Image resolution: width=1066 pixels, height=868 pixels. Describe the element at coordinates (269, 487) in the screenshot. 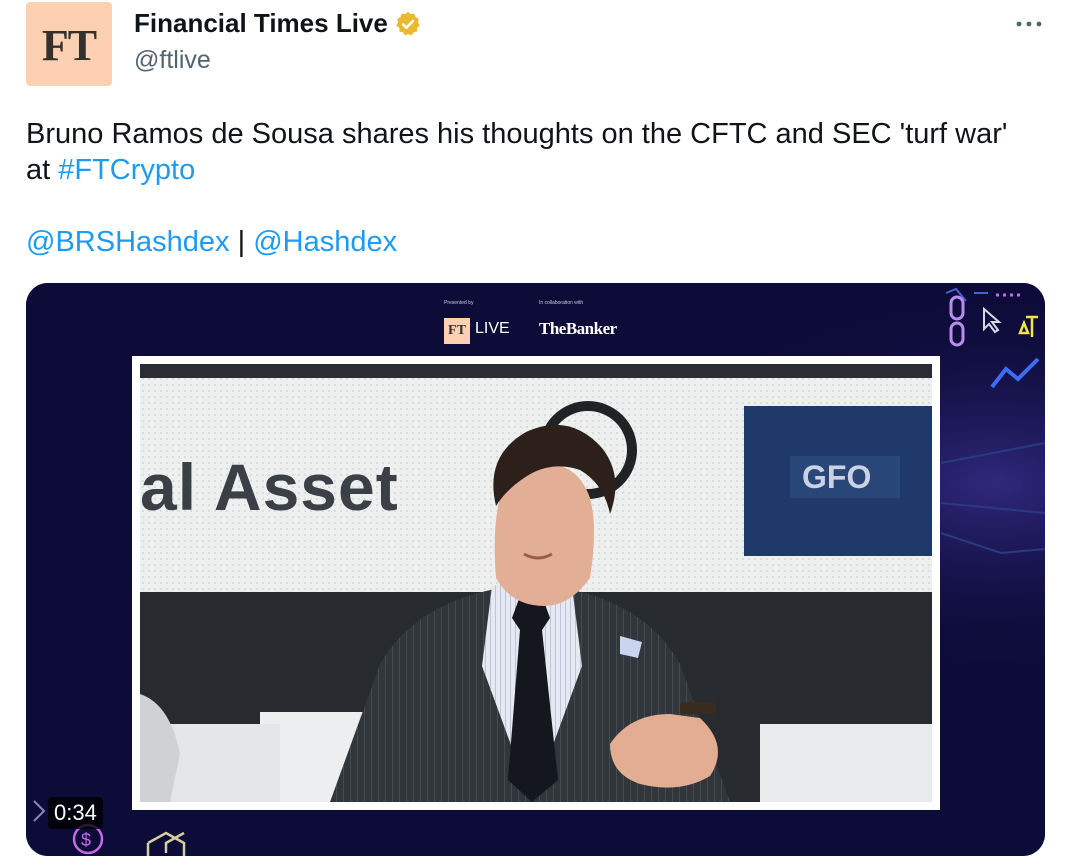

I see `backdrop-text: al Asset` at that location.